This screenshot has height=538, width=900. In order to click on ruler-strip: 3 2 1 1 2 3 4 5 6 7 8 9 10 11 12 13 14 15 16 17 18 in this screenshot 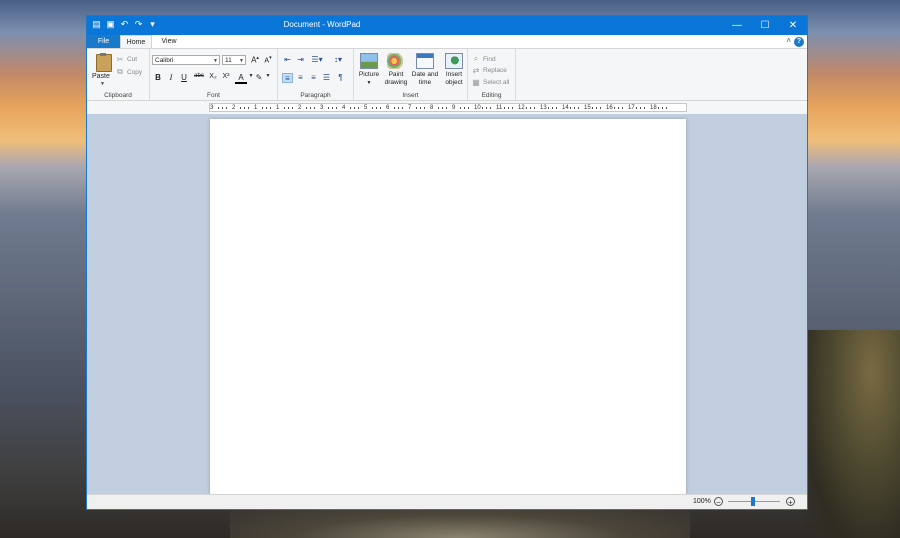, I will do `click(448, 107)`.